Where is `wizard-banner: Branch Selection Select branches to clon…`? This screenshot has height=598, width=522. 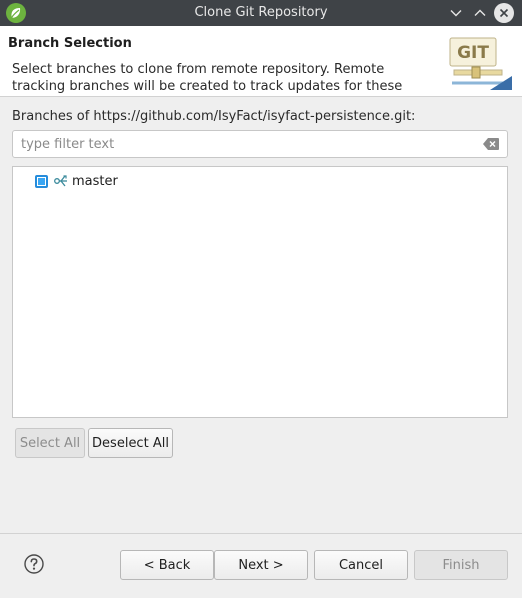 wizard-banner: Branch Selection Select branches to clon… is located at coordinates (261, 61).